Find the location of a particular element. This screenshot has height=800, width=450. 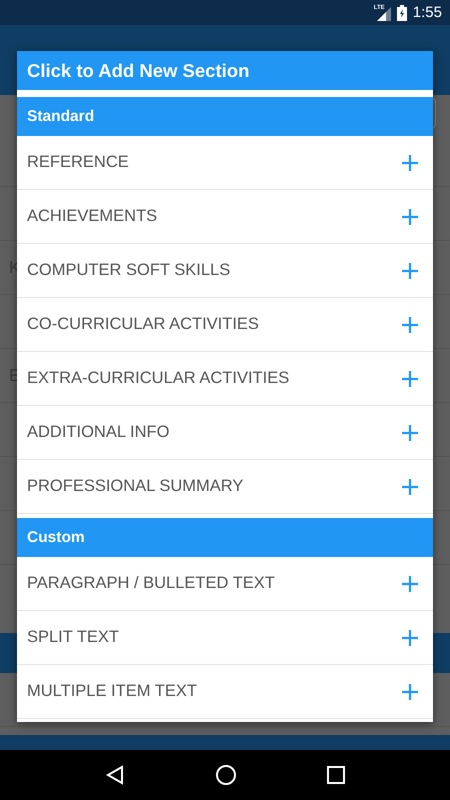

section-option: ACHIEVEMENTS is located at coordinates (225, 216).